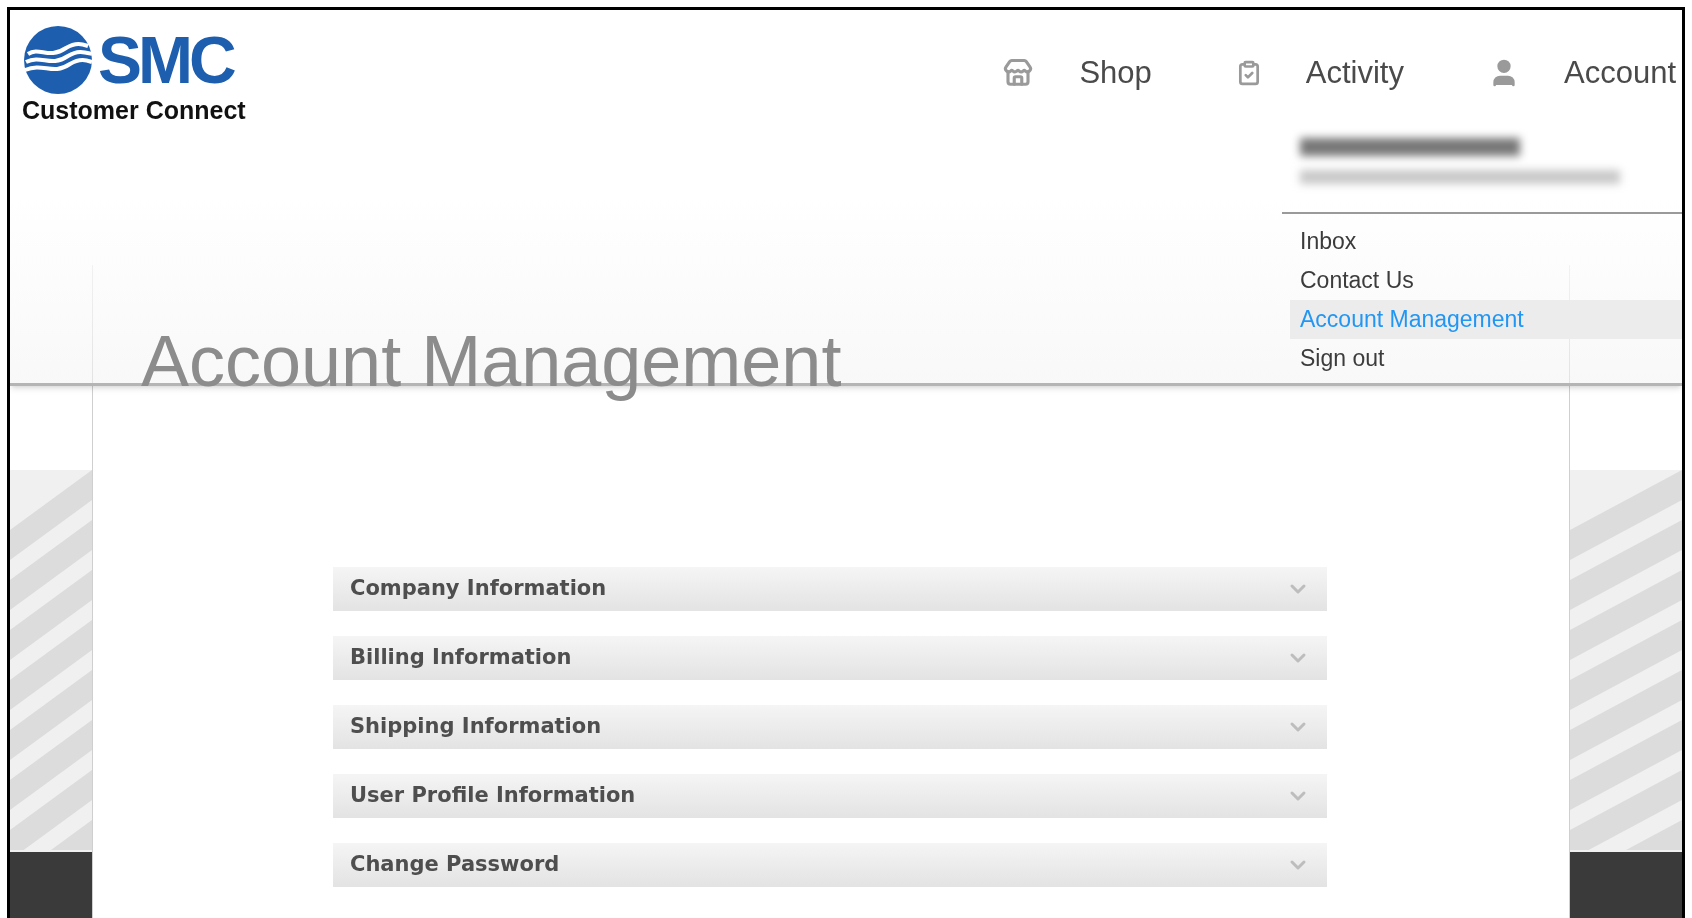 The width and height of the screenshot is (1692, 918). I want to click on accordion-header: Billing Information, so click(830, 658).